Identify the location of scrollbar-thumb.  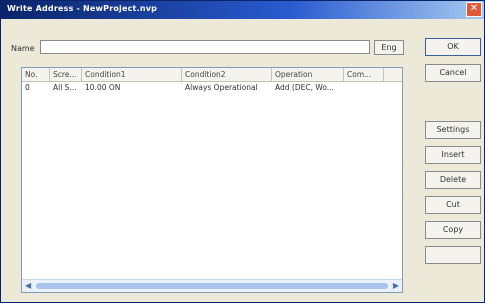
(212, 286).